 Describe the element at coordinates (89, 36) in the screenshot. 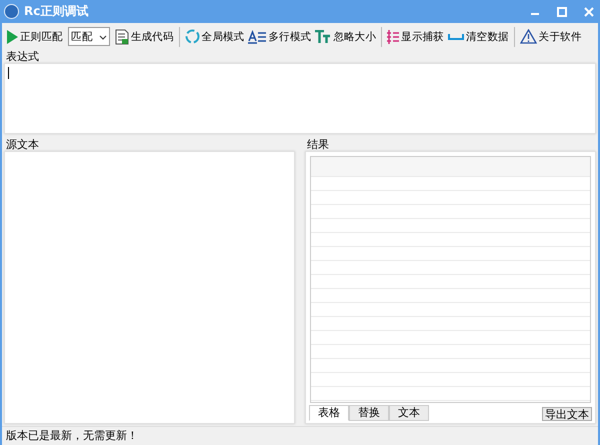

I see `mode-dropdown: 匹配` at that location.